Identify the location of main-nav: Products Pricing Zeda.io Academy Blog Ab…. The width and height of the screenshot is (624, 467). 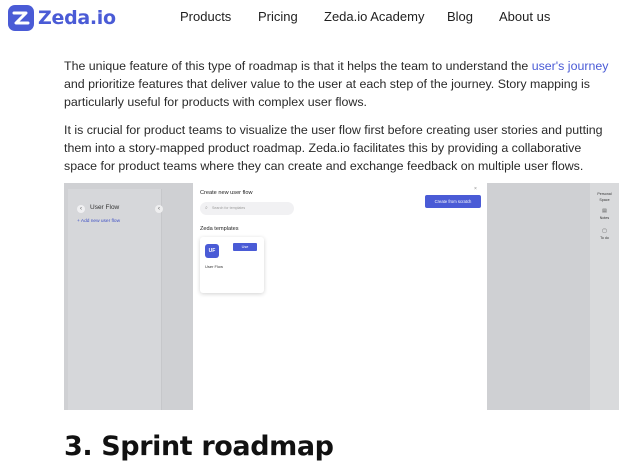
(312, 18).